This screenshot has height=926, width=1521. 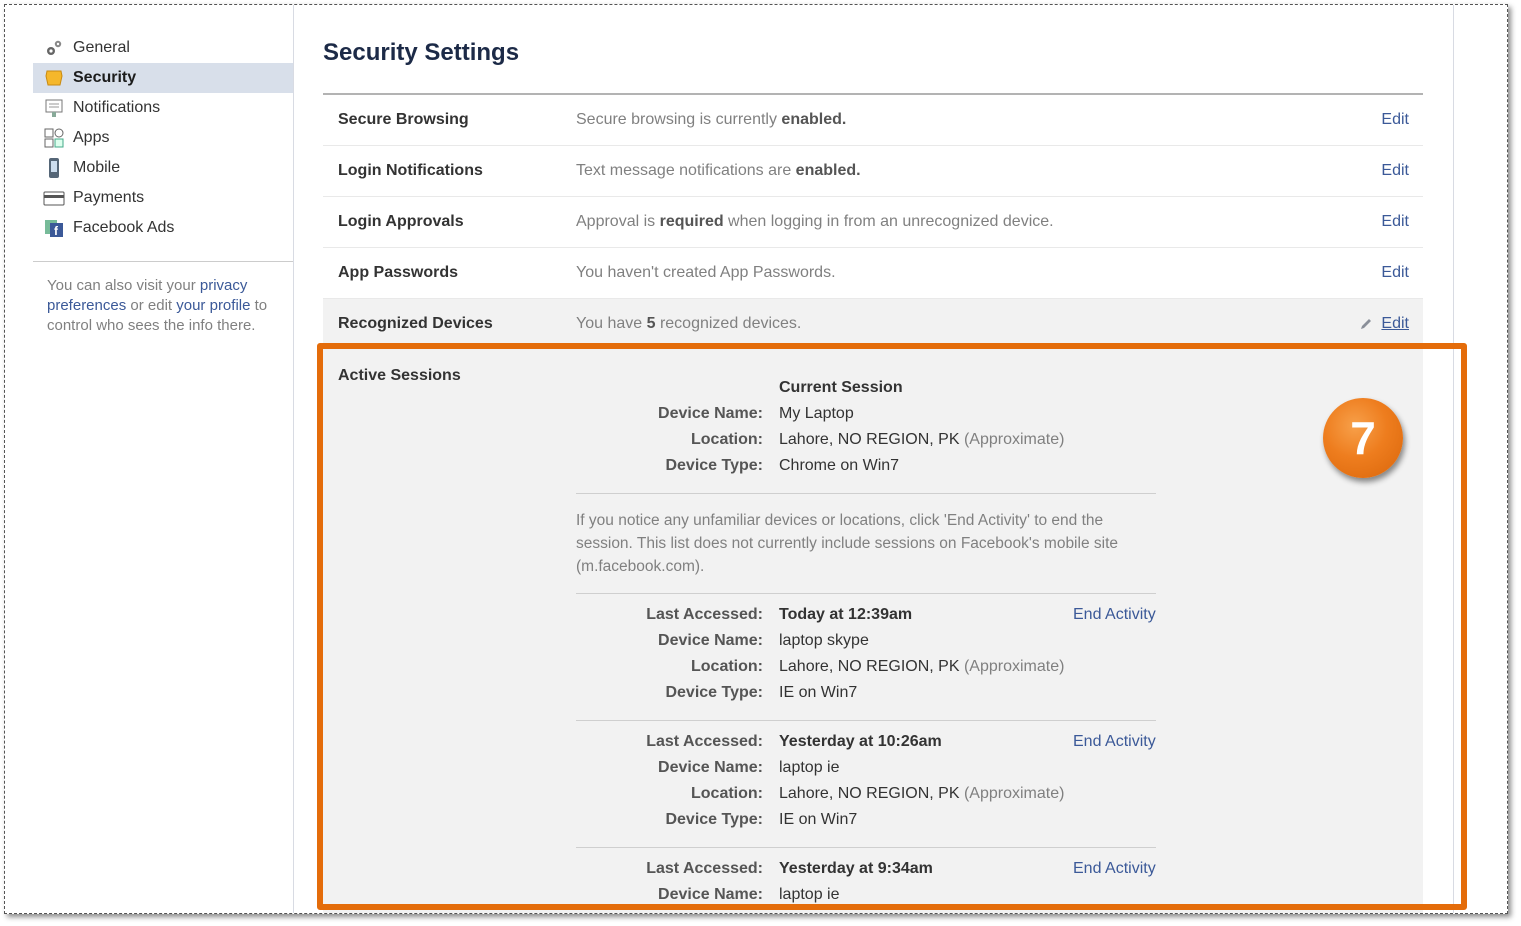 I want to click on sidebar-item-facebook-ads: f Facebook Ads, so click(x=163, y=228).